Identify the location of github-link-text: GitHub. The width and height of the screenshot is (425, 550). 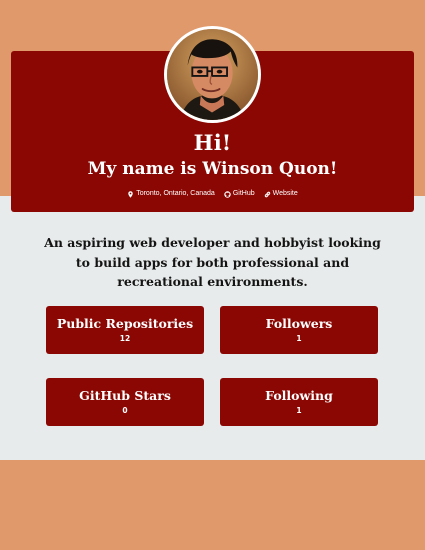
(243, 193).